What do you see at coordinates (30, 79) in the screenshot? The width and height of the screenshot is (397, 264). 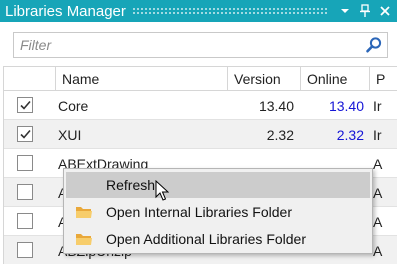 I see `header-checkbox-column` at bounding box center [30, 79].